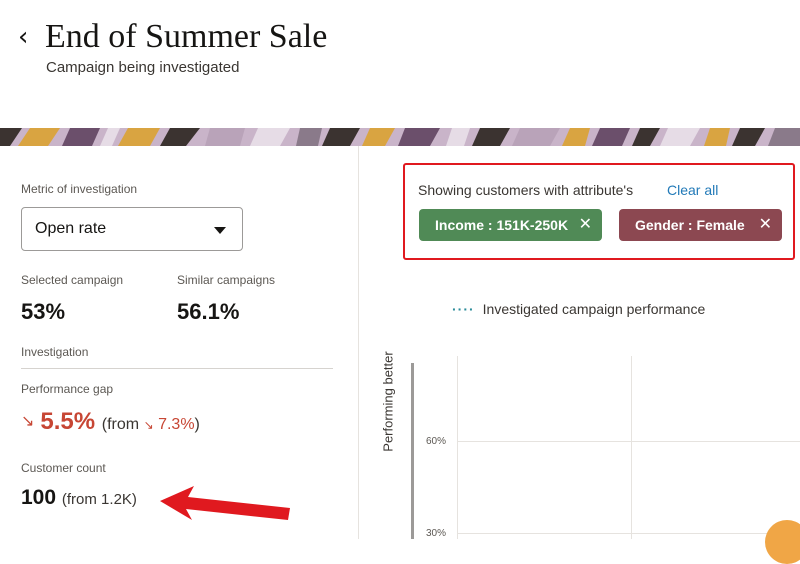 Image resolution: width=800 pixels, height=564 pixels. What do you see at coordinates (132, 229) in the screenshot?
I see `metric-dropdown: Open rate` at bounding box center [132, 229].